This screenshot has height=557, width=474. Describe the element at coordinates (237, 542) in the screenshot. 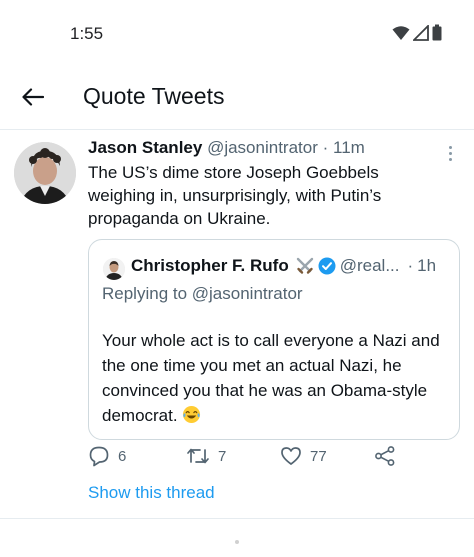

I see `bottom-indicator-dot` at that location.